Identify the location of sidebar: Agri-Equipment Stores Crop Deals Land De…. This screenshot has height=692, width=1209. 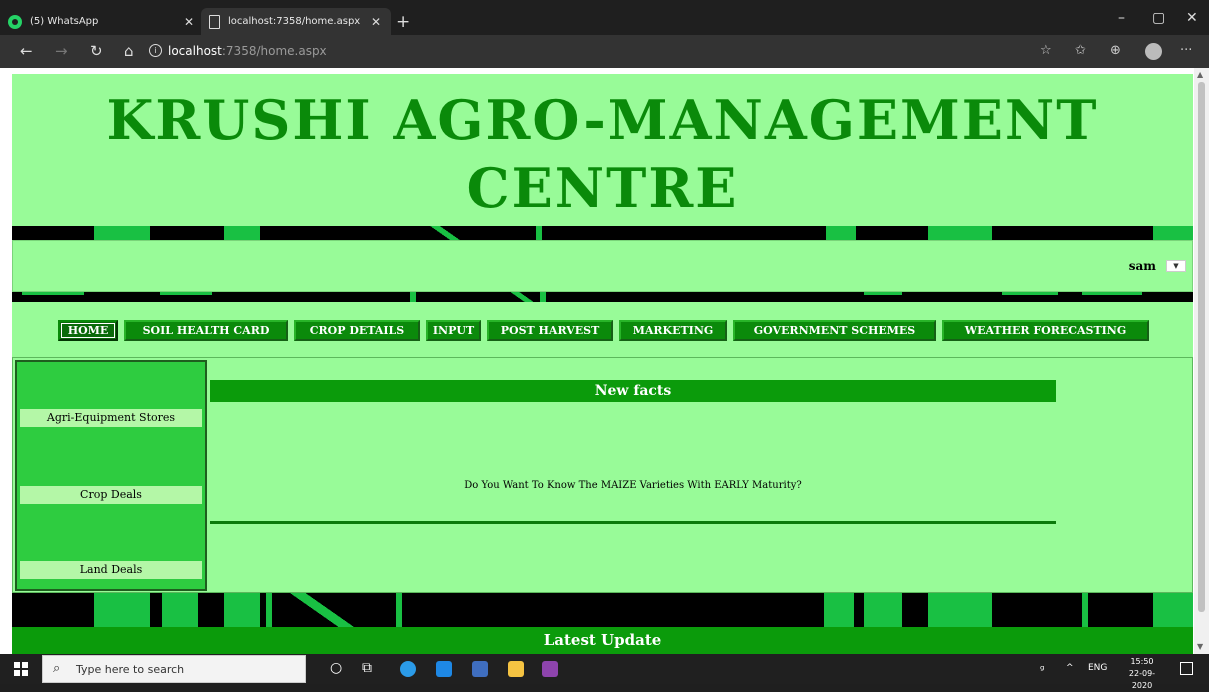
(111, 475).